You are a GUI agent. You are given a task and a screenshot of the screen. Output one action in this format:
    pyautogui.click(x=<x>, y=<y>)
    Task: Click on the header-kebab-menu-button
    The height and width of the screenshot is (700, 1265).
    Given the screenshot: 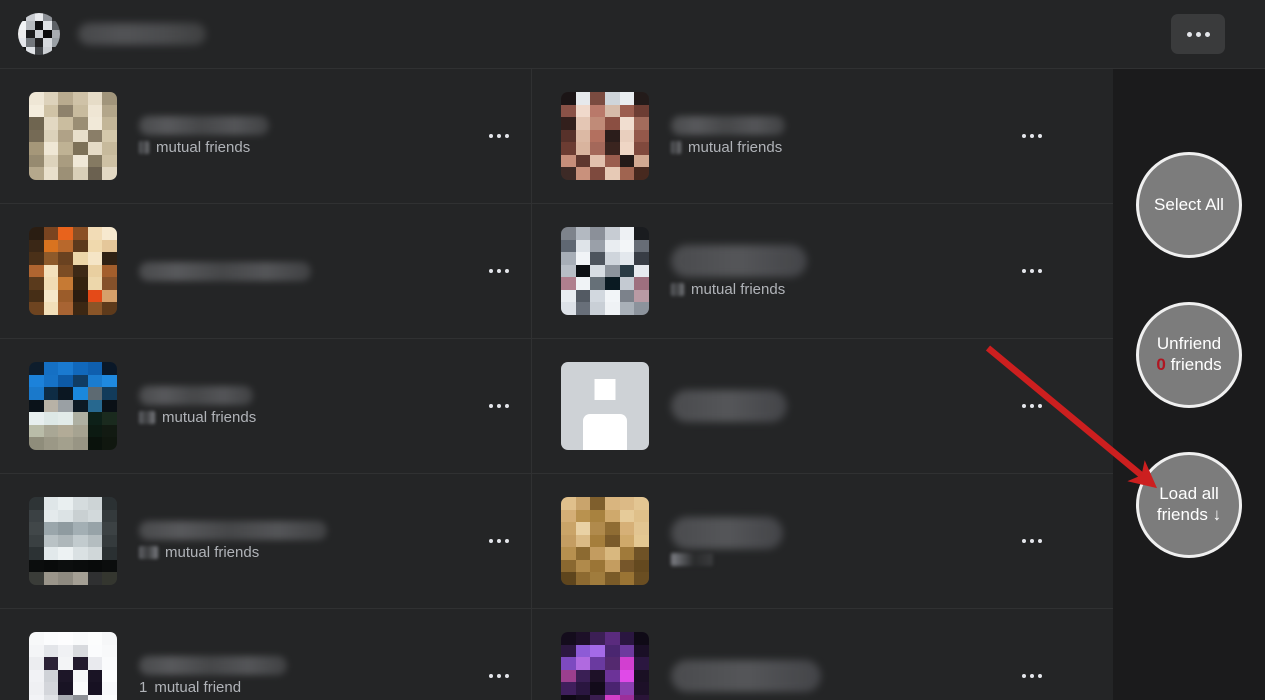 What is the action you would take?
    pyautogui.click(x=1198, y=34)
    